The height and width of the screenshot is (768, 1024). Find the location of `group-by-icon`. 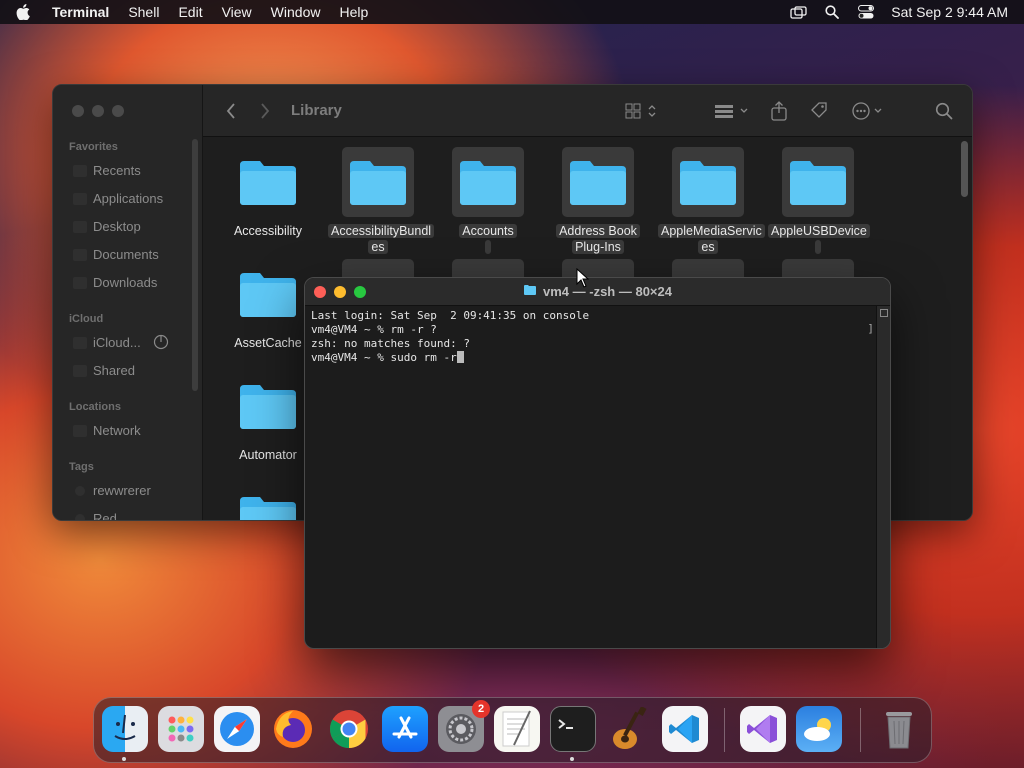

group-by-icon is located at coordinates (732, 111).